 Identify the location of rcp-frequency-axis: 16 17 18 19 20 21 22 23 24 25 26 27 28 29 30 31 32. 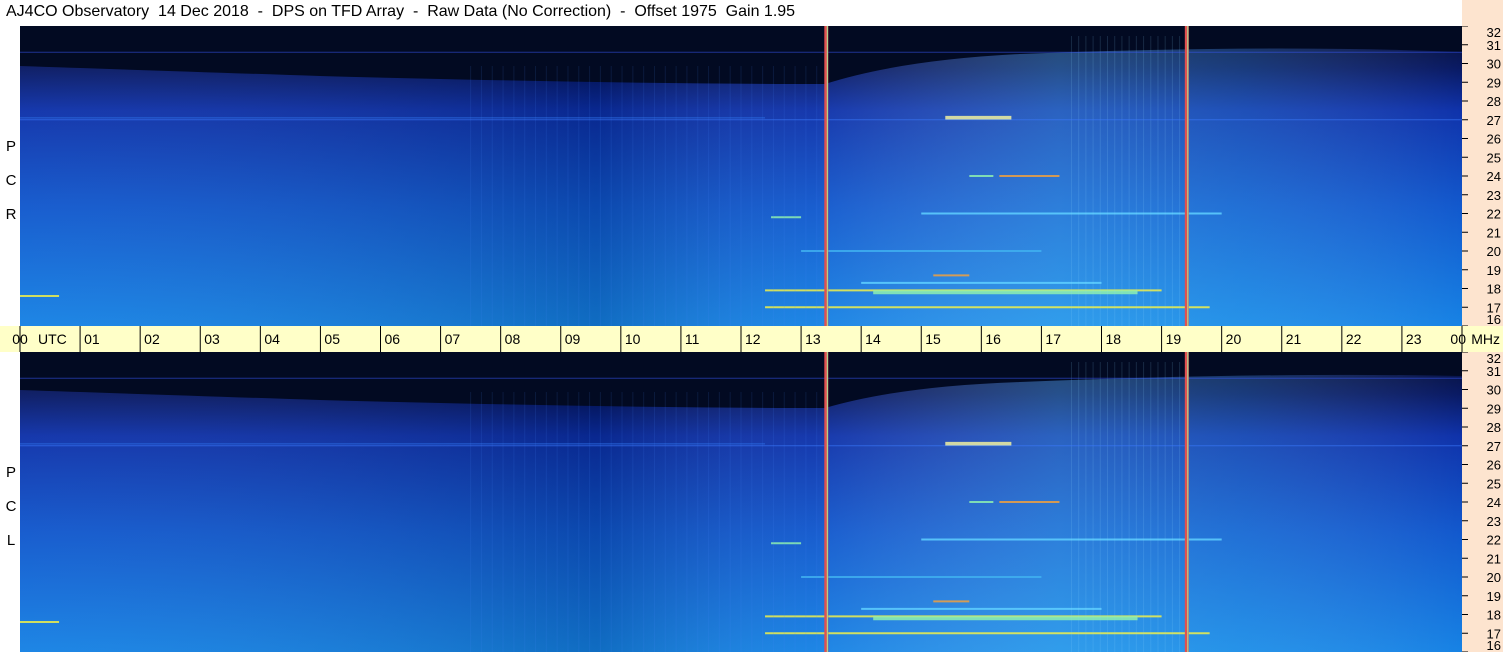
(1482, 176).